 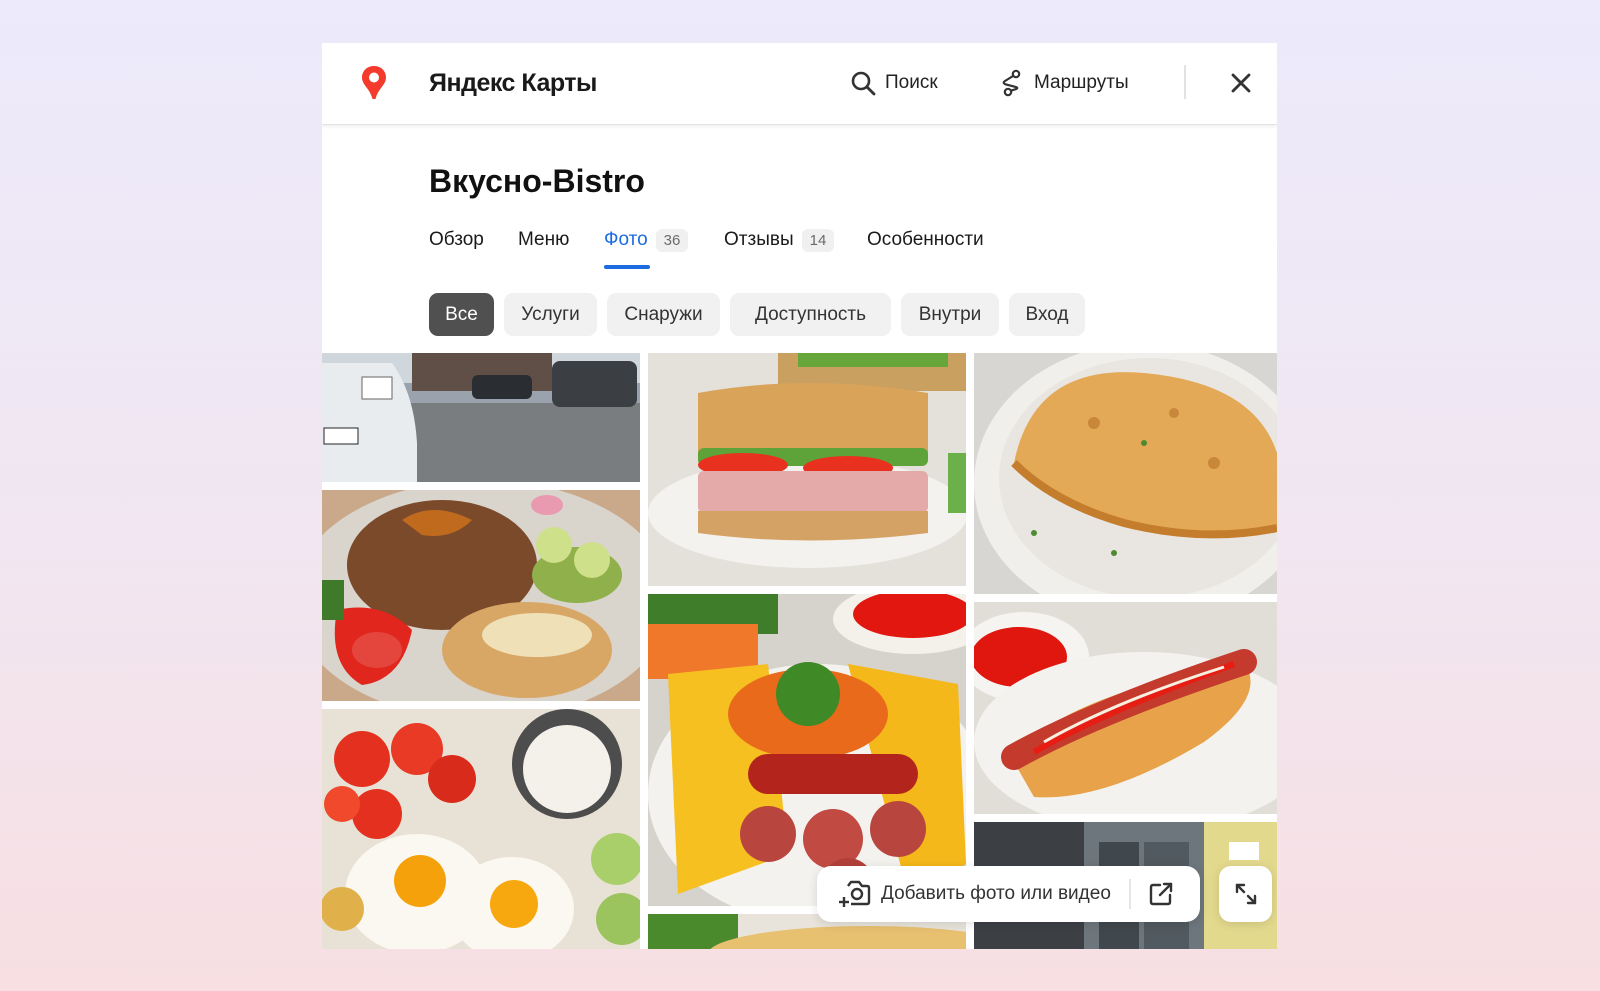 I want to click on add-photo-label: Добавить фото или видео, so click(x=996, y=893).